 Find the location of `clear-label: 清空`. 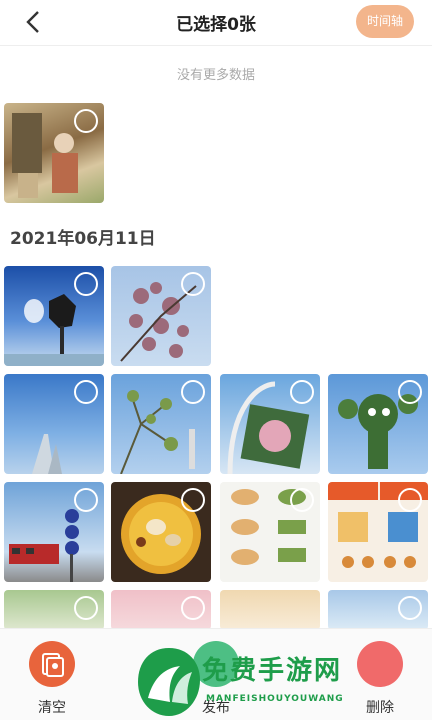

clear-label: 清空 is located at coordinates (52, 708).